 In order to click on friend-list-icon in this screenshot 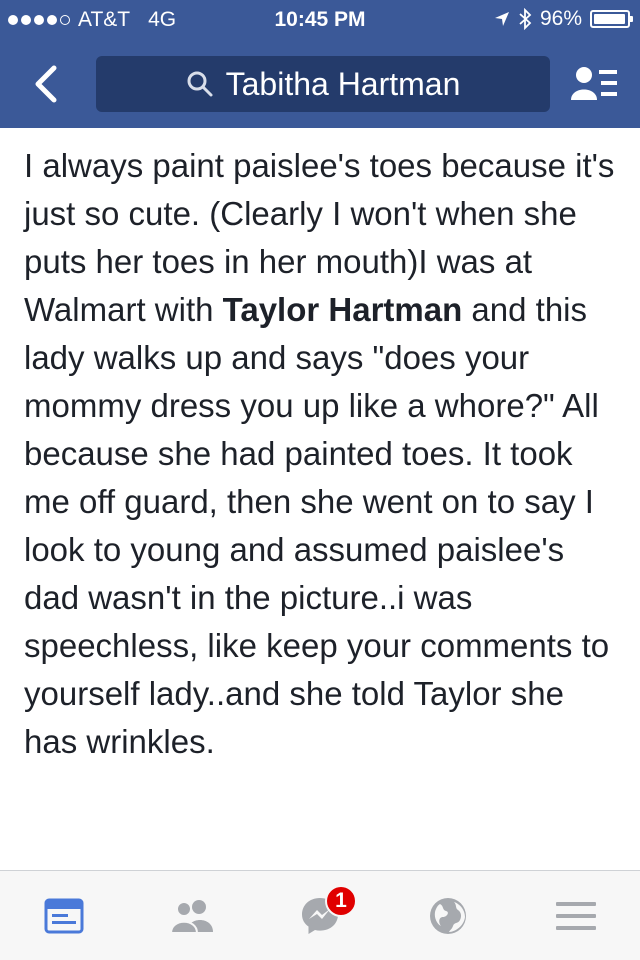, I will do `click(594, 83)`.